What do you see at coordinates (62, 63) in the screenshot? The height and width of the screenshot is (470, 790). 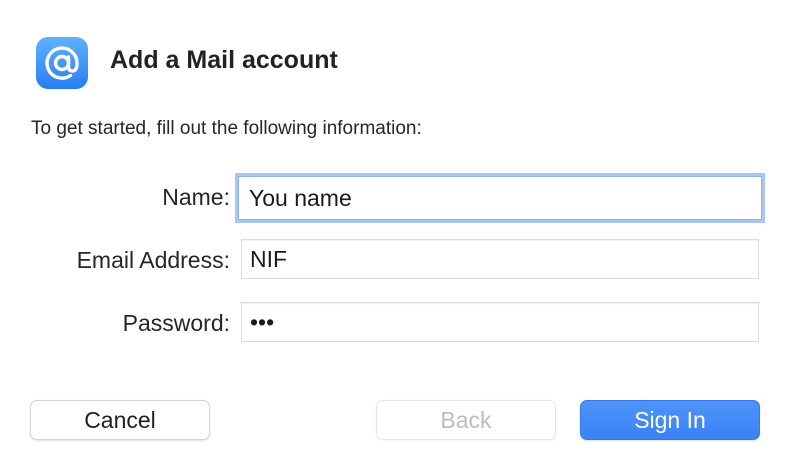 I see `at-sign-mail-icon` at bounding box center [62, 63].